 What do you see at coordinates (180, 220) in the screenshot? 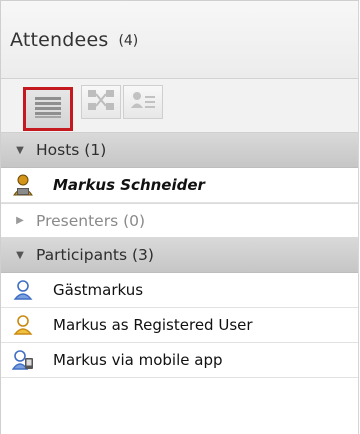
I see `presenters-section-header: ▶ Presenters (0)` at bounding box center [180, 220].